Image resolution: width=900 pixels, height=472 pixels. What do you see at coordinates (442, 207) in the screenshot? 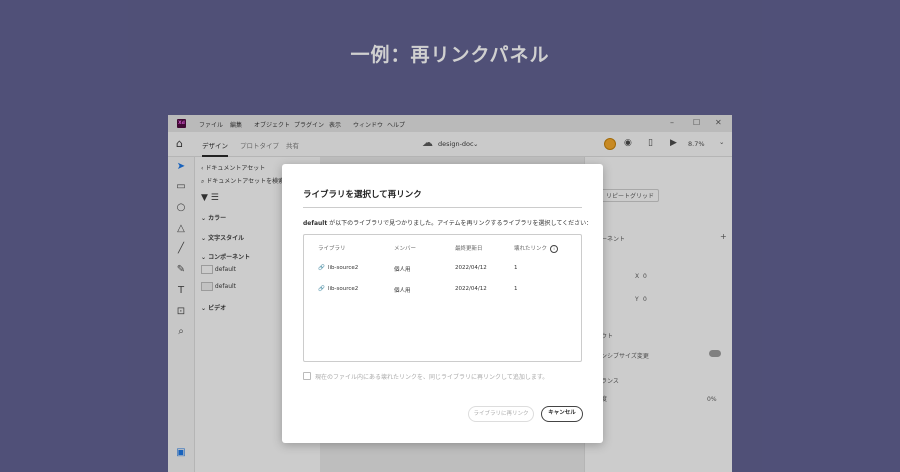
I see `dialog-divider` at bounding box center [442, 207].